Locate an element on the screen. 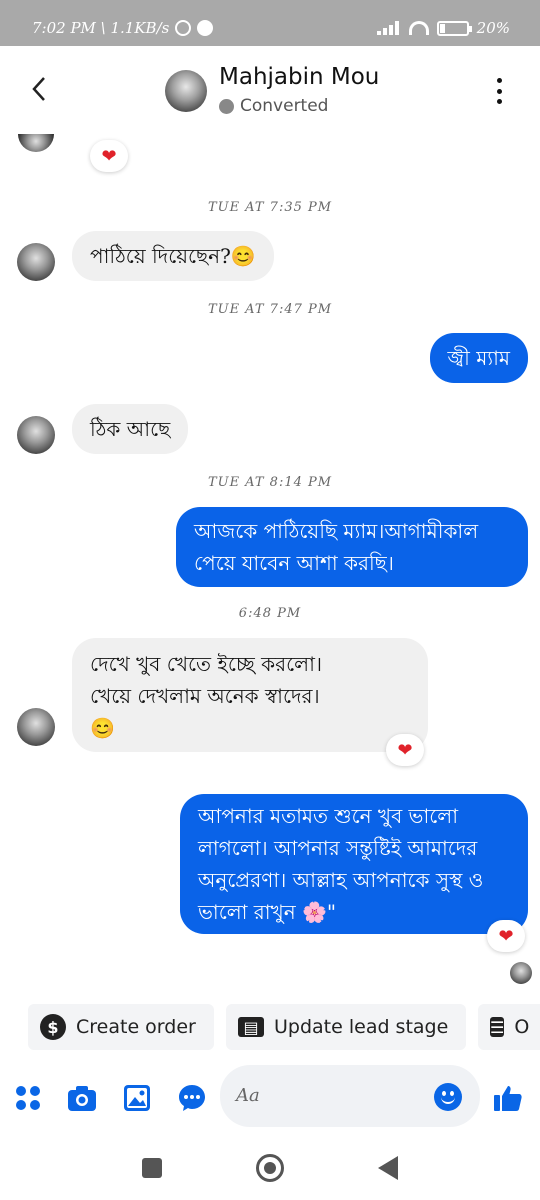 This screenshot has width=540, height=1200. message-line: অনুপ্রেরণা। আল্লাহ আপনাকে সুস্থ ও is located at coordinates (341, 880).